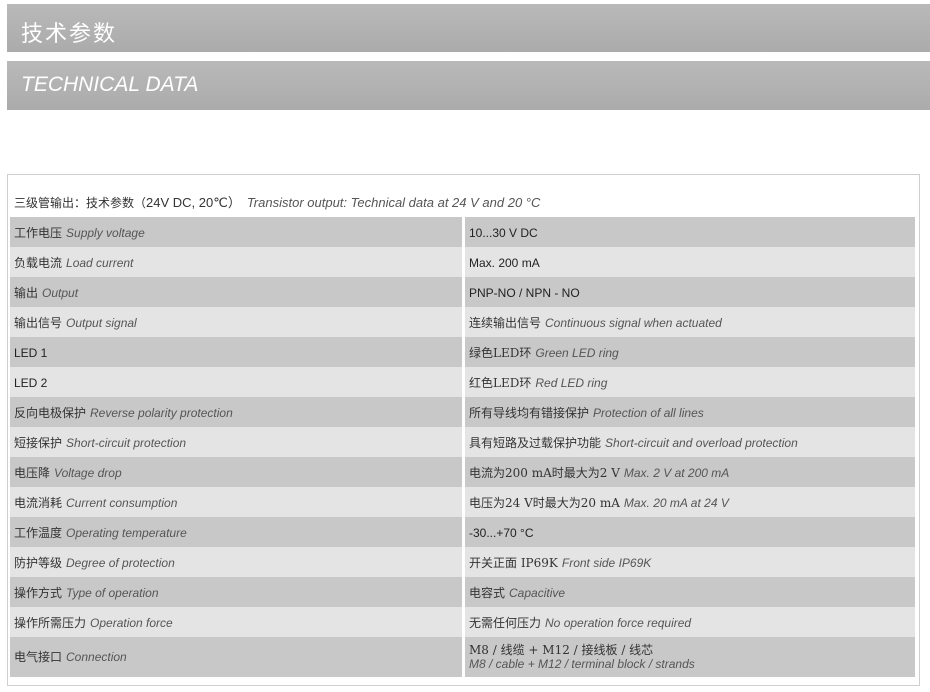 The image size is (930, 692). What do you see at coordinates (236, 592) in the screenshot?
I see `row-label-cell: 操作方式 Type of operation` at bounding box center [236, 592].